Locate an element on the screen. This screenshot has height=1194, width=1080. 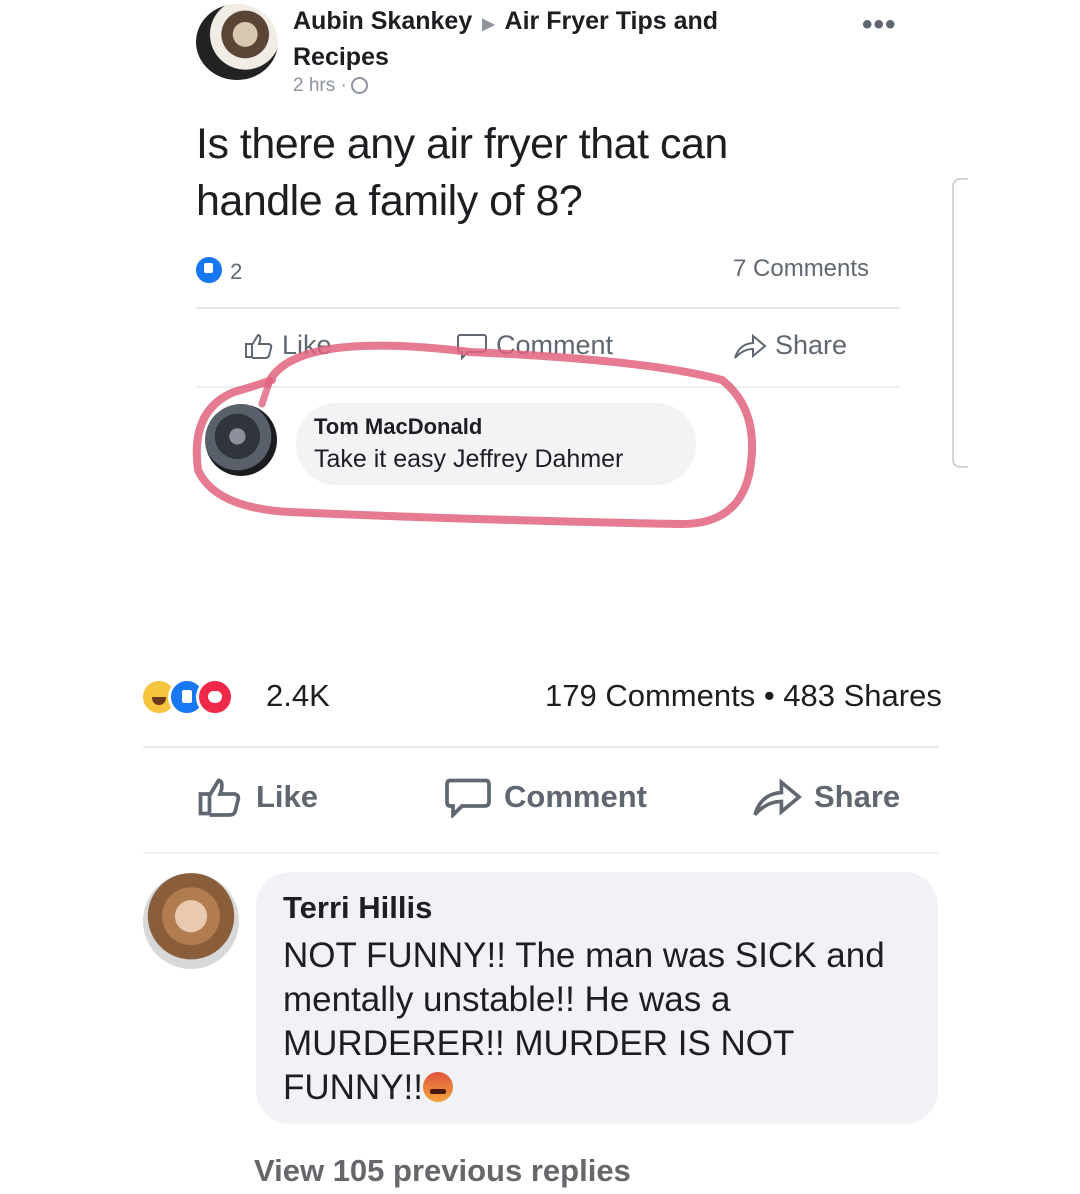
like-reaction-icon is located at coordinates (209, 270).